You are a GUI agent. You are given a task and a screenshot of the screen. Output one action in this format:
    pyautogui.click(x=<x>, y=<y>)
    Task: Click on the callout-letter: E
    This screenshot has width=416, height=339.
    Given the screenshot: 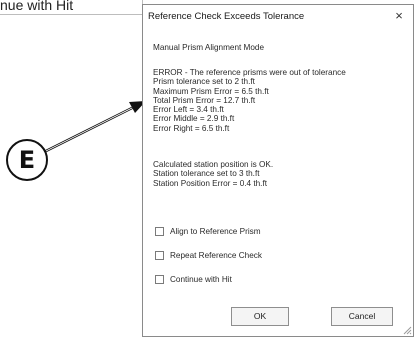 What is the action you would take?
    pyautogui.click(x=27, y=160)
    